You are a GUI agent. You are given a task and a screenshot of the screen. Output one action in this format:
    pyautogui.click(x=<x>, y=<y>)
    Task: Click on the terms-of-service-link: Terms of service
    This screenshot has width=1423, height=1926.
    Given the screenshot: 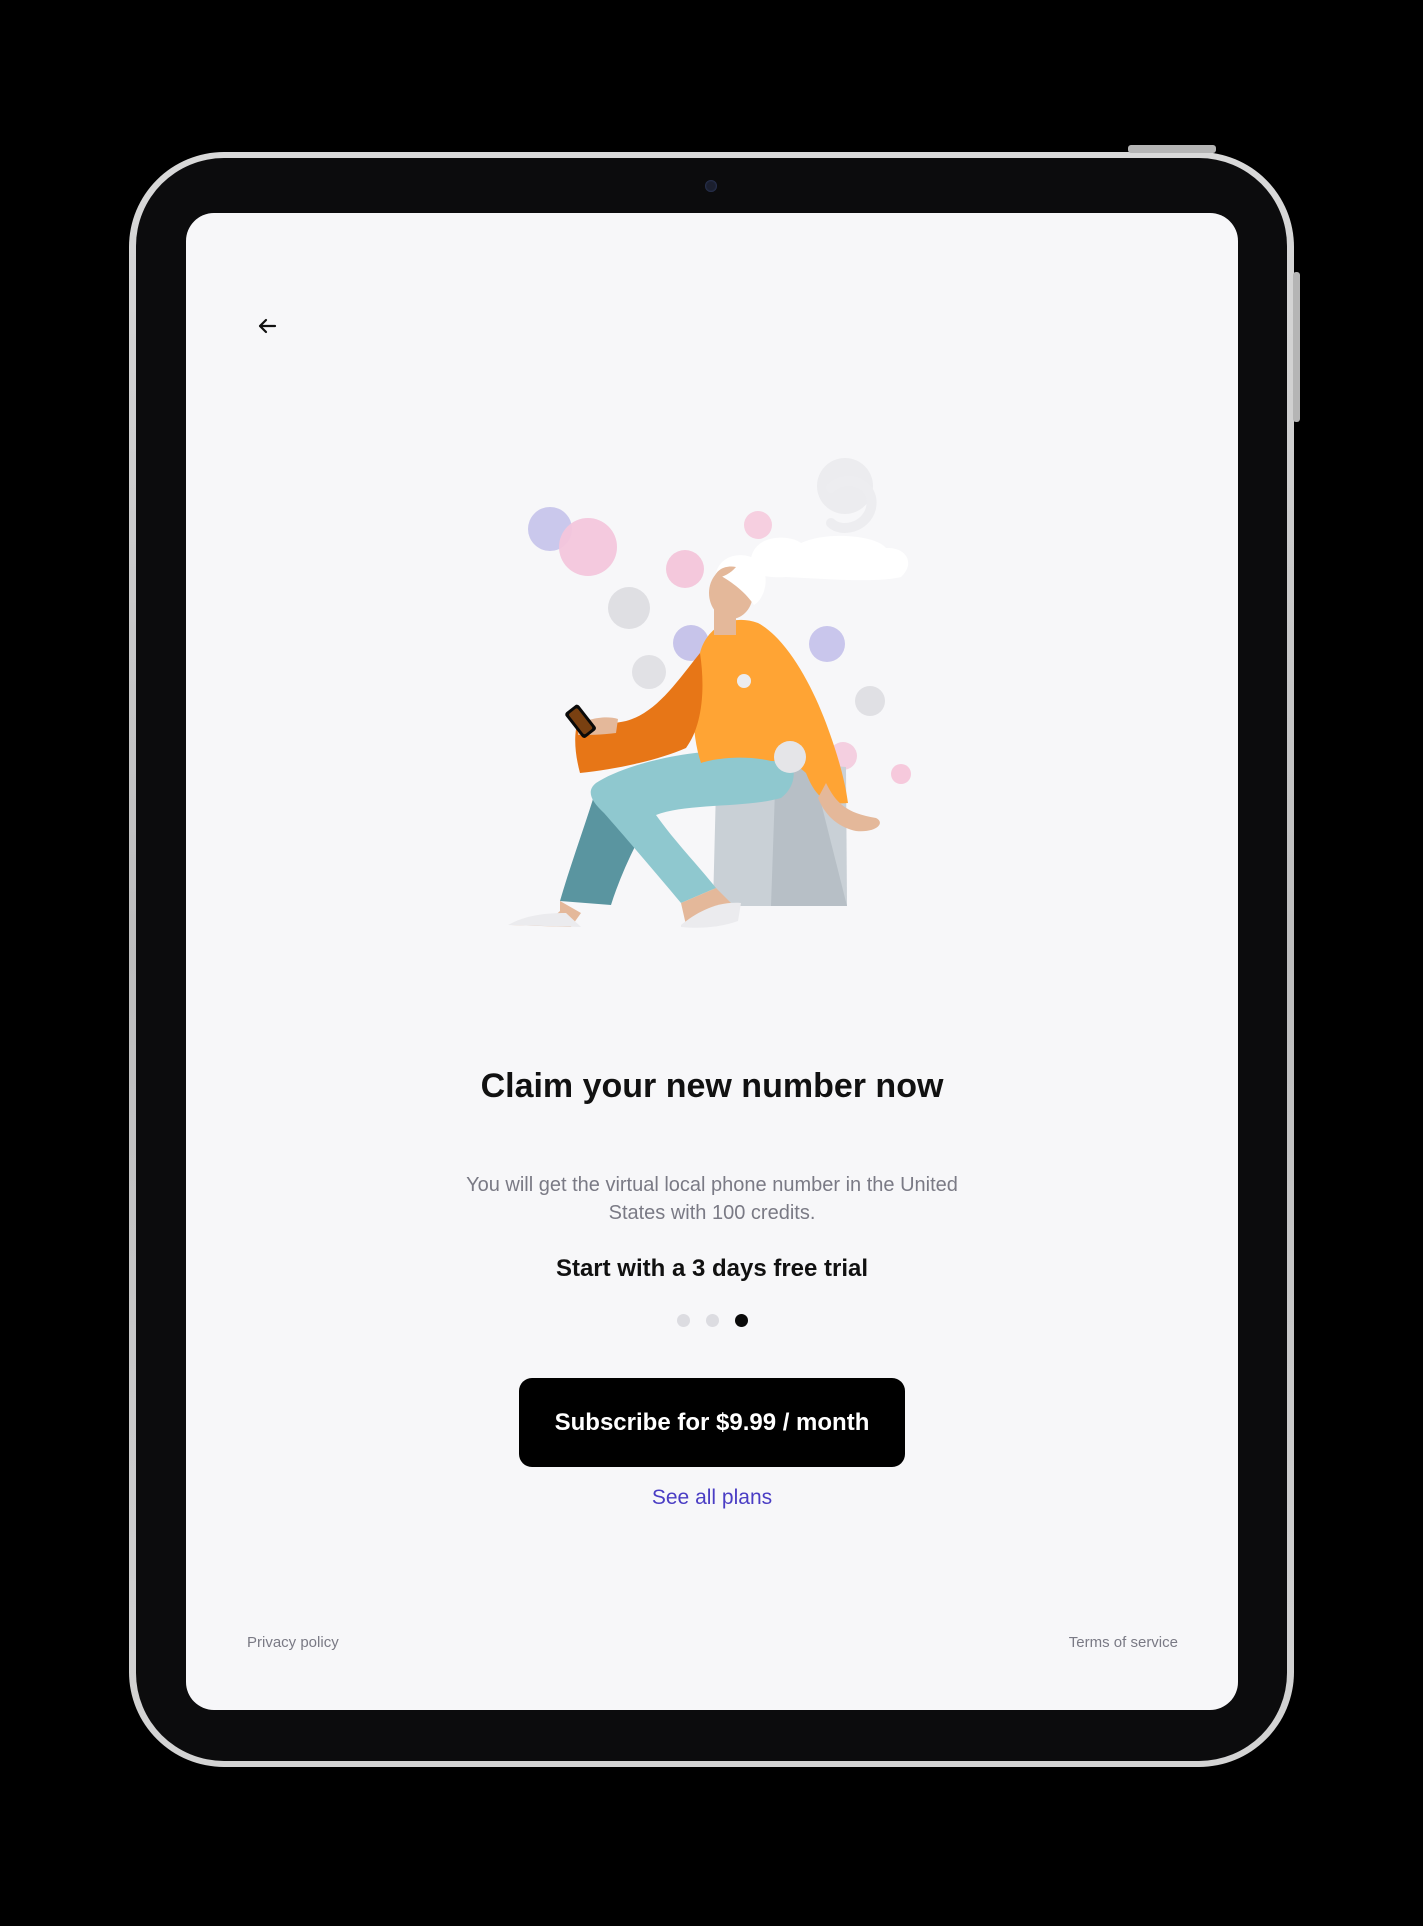 What is the action you would take?
    pyautogui.click(x=1123, y=1642)
    